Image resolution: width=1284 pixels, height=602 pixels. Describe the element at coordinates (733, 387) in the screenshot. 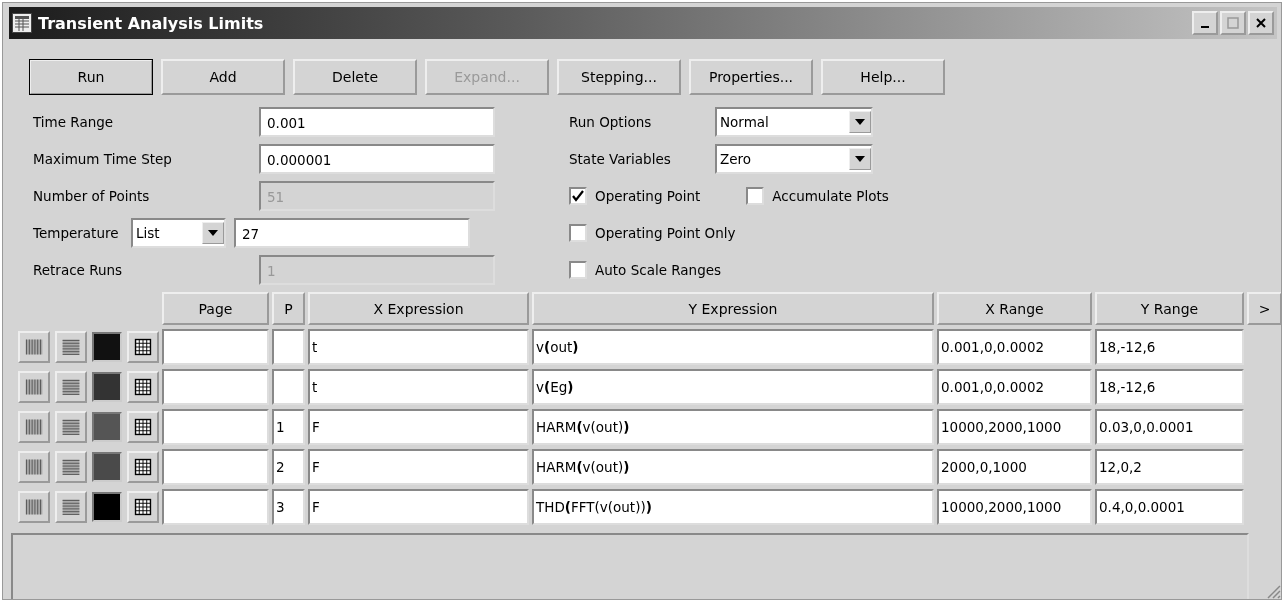

I see `input-field: v(Eg)` at that location.